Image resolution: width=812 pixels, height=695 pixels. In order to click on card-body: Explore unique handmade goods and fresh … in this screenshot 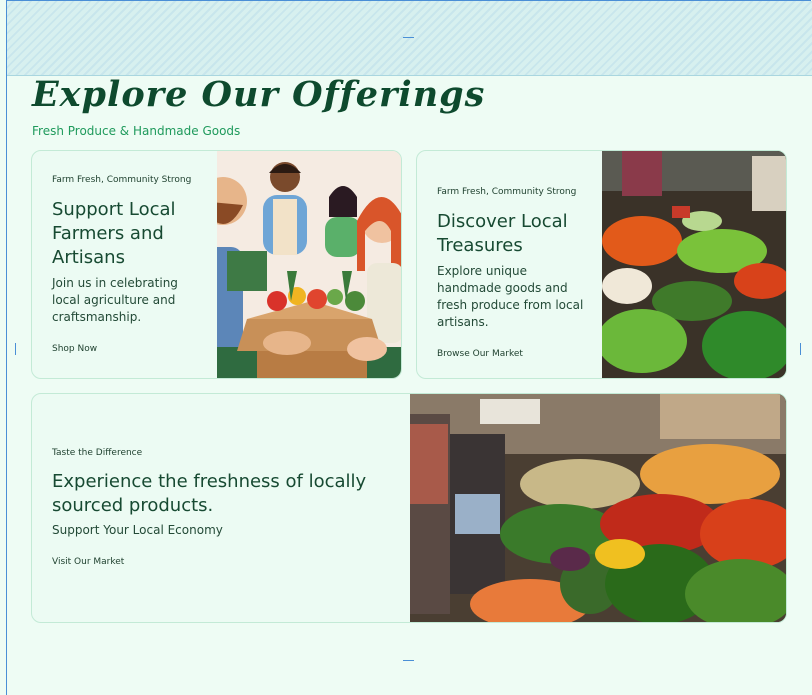, I will do `click(510, 296)`.